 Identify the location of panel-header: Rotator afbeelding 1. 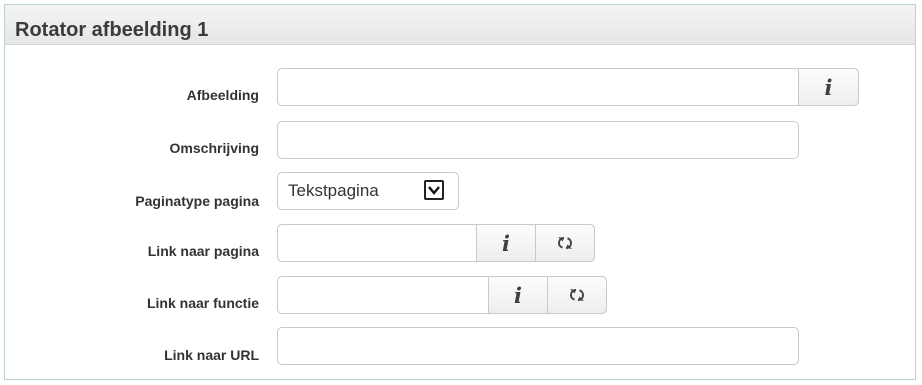
(460, 25).